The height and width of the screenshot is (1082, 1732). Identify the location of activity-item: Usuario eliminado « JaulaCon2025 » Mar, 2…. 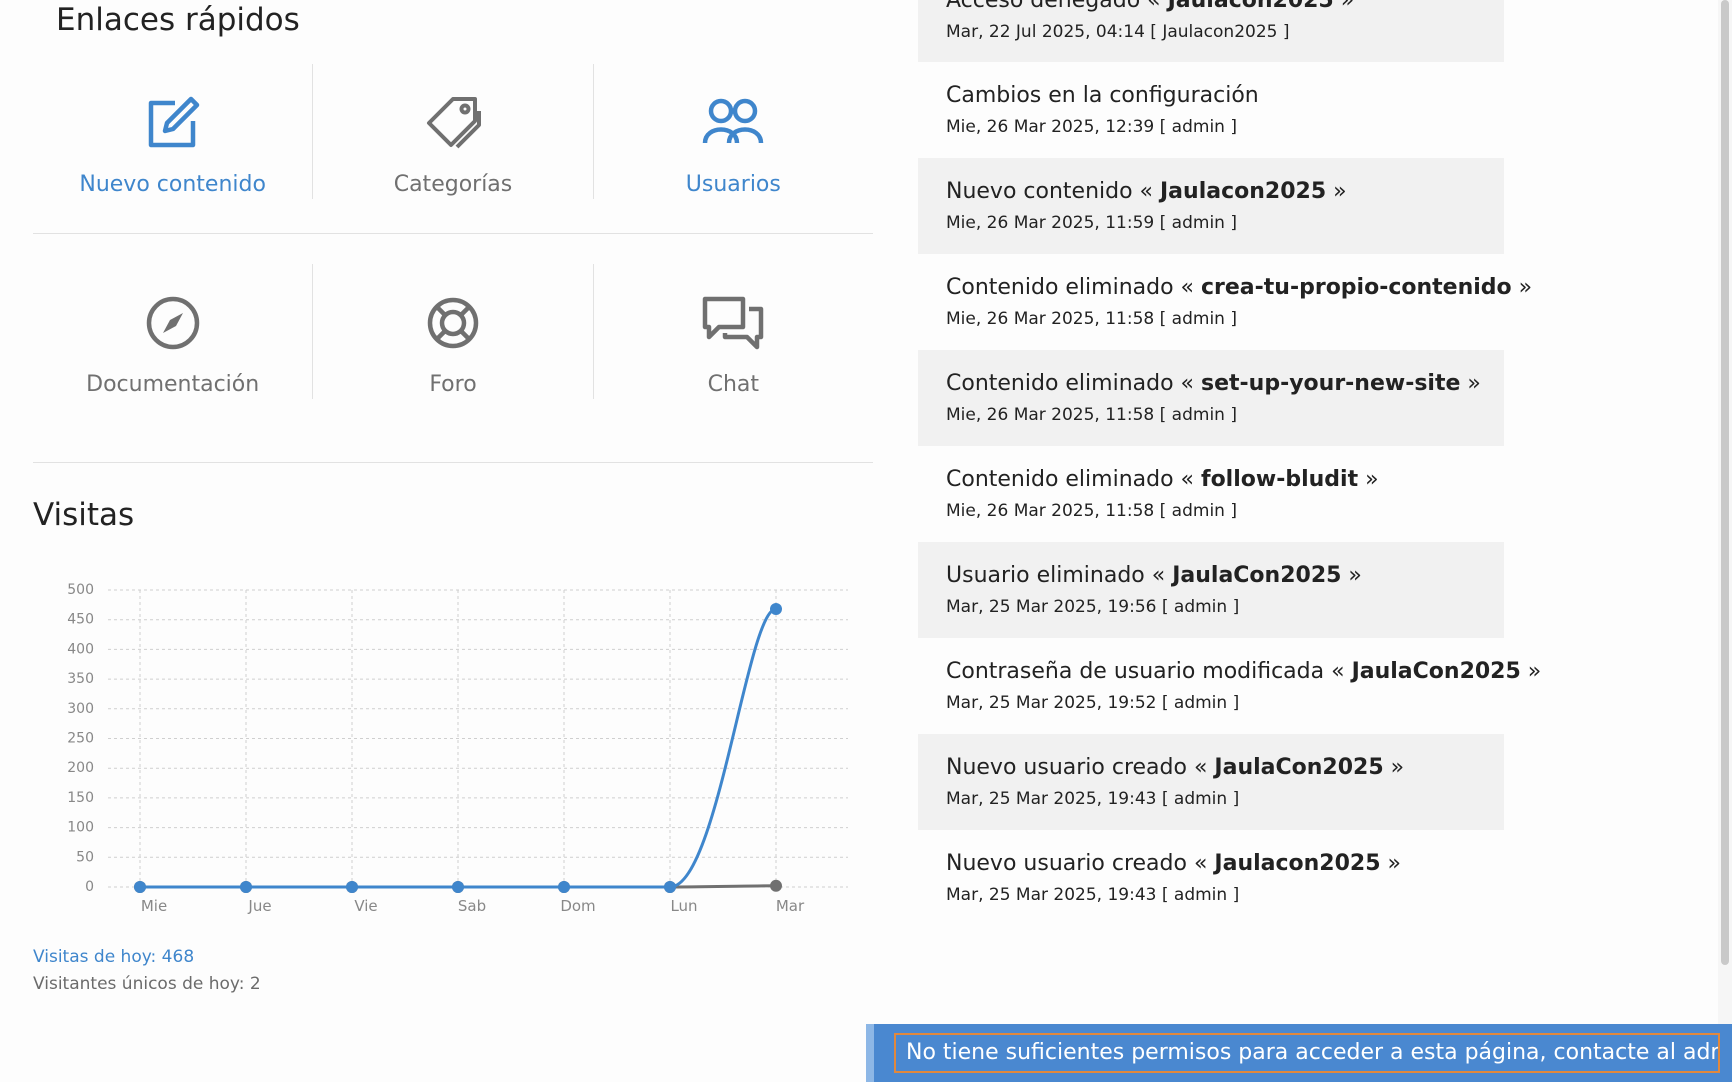
(1211, 590).